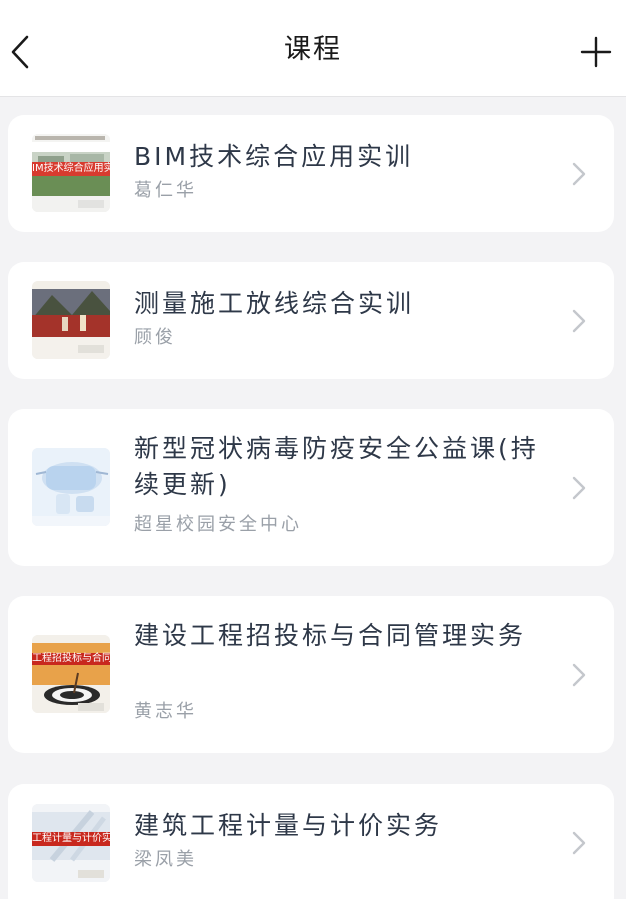  Describe the element at coordinates (71, 168) in the screenshot. I see `thumbnail-caption: IM技术综合应用实` at that location.